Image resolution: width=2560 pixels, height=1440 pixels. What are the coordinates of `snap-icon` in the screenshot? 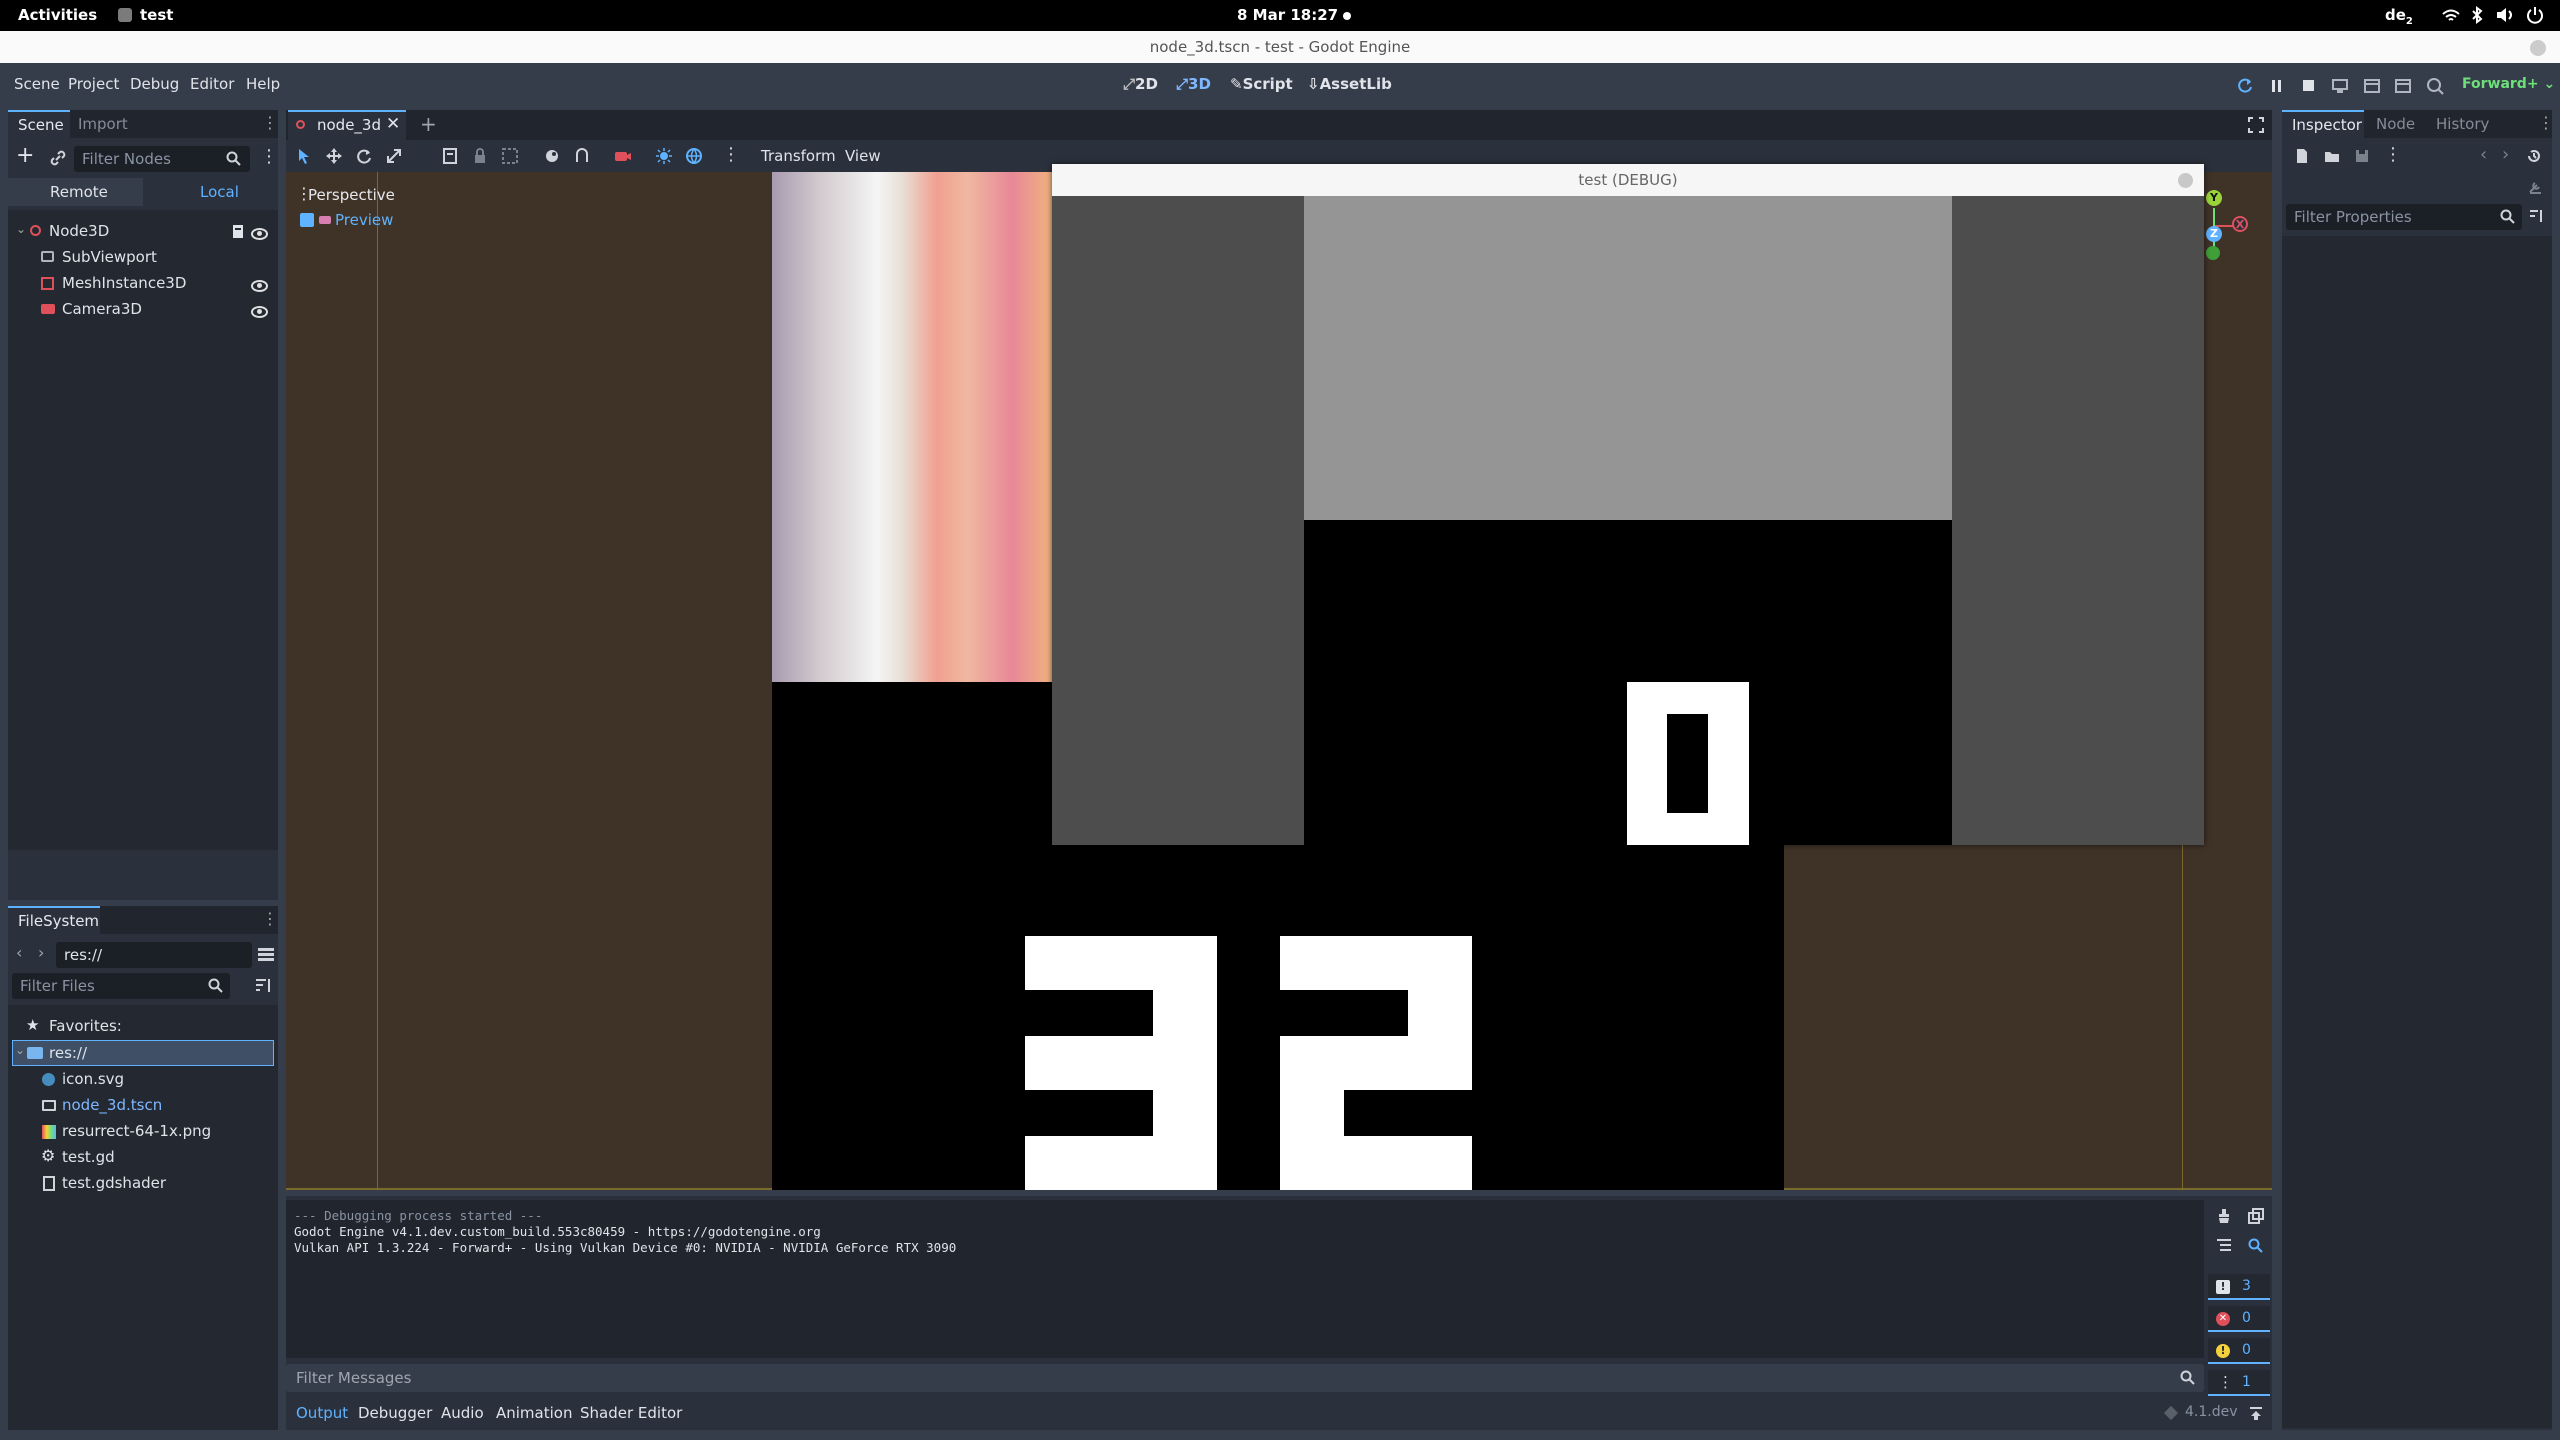 It's located at (582, 156).